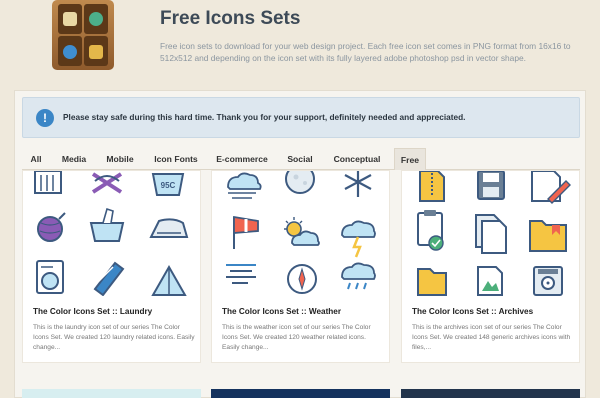 This screenshot has width=600, height=398. What do you see at coordinates (244, 185) in the screenshot?
I see `wind-cloud-icon` at bounding box center [244, 185].